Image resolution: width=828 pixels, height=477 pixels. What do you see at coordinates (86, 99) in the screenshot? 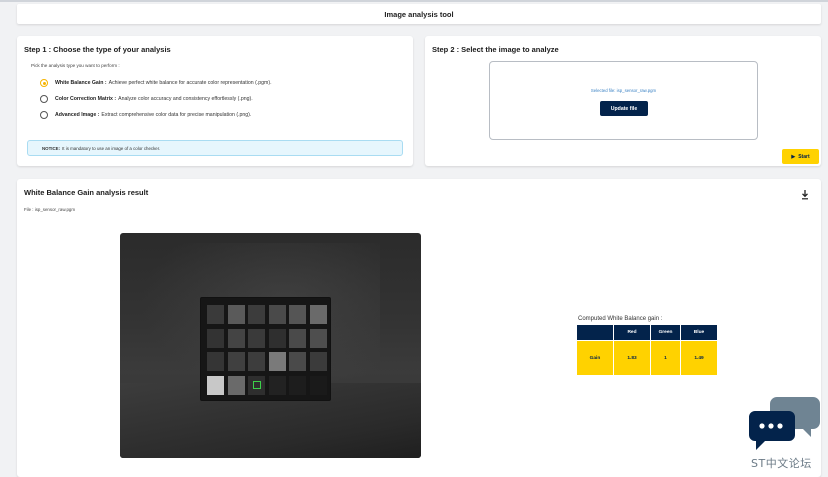
I see `option-name: Color Correction Matrix :` at bounding box center [86, 99].